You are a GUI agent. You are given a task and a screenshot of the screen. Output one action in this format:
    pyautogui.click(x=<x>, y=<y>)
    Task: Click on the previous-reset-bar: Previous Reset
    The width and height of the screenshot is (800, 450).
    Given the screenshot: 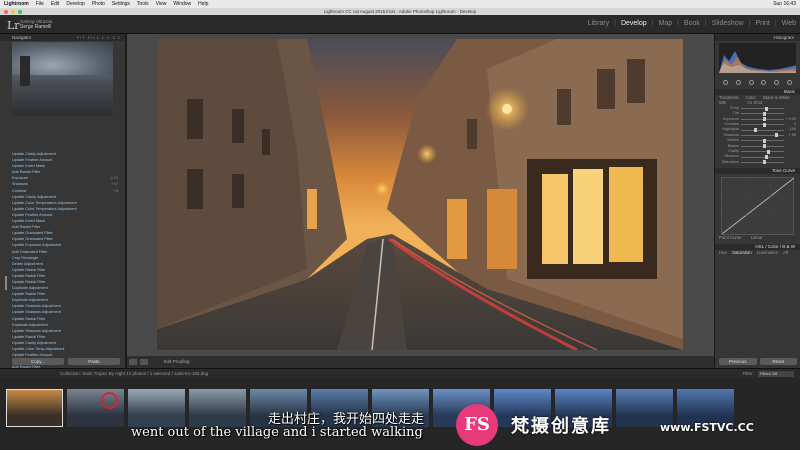 What is the action you would take?
    pyautogui.click(x=758, y=361)
    